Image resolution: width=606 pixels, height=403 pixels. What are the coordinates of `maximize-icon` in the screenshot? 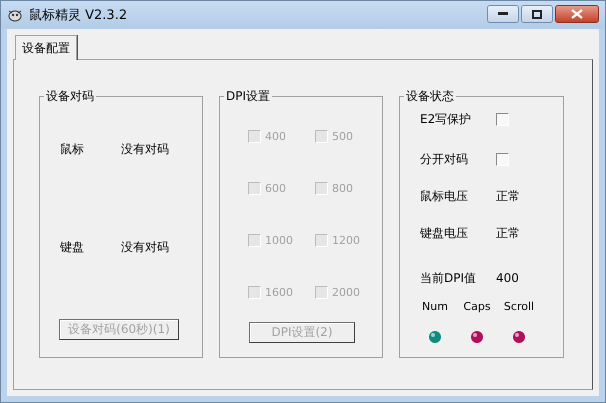 It's located at (537, 14).